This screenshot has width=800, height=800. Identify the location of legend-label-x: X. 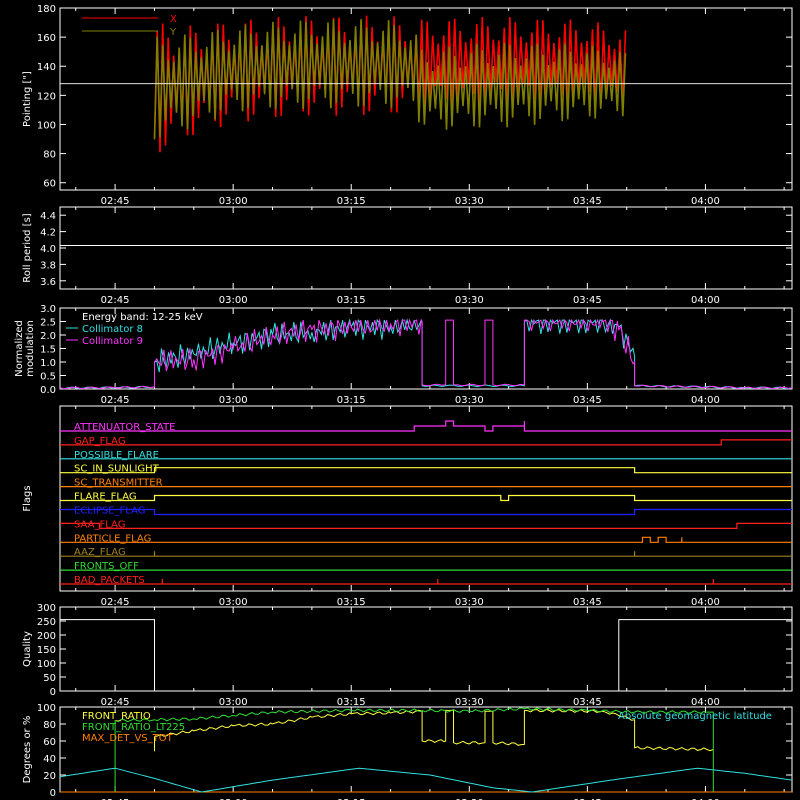
(173, 19).